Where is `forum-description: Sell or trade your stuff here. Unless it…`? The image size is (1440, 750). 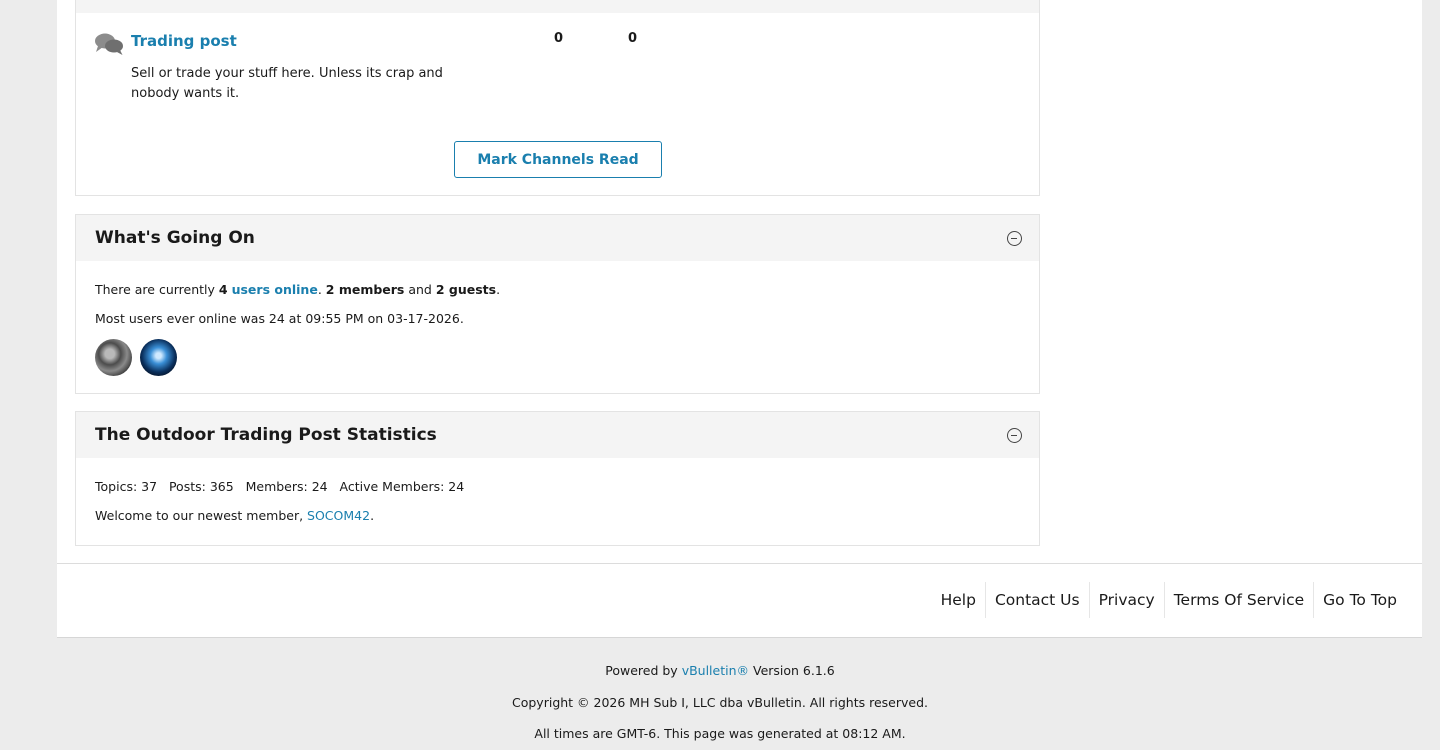 forum-description: Sell or trade your stuff here. Unless it… is located at coordinates (287, 83).